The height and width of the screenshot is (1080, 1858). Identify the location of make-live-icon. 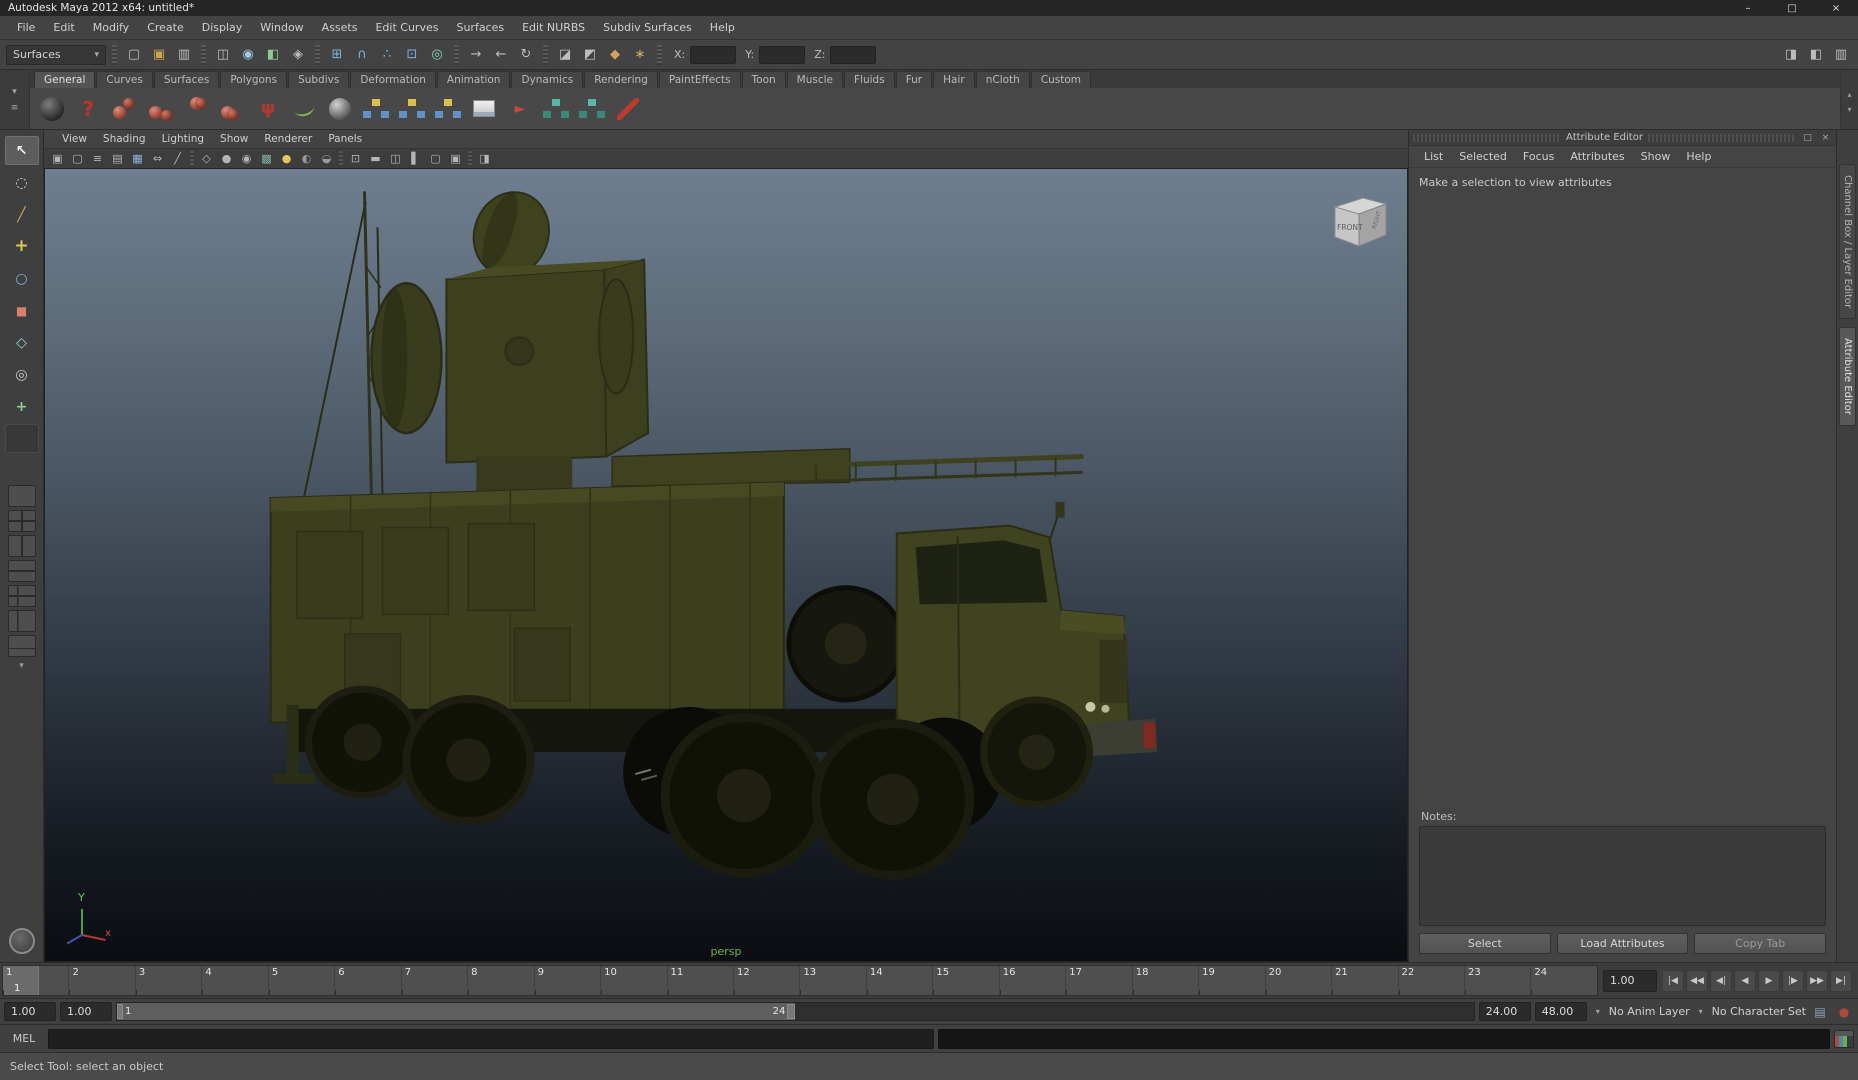
(437, 55).